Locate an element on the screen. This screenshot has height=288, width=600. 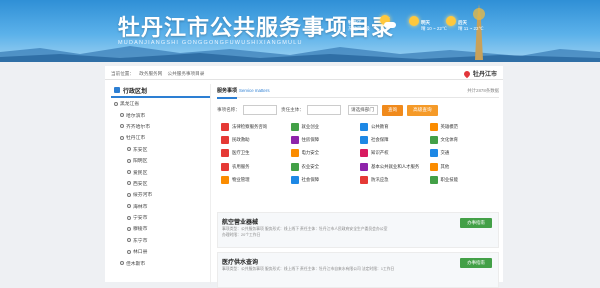
category-label: 社会保障 is located at coordinates (310, 180).